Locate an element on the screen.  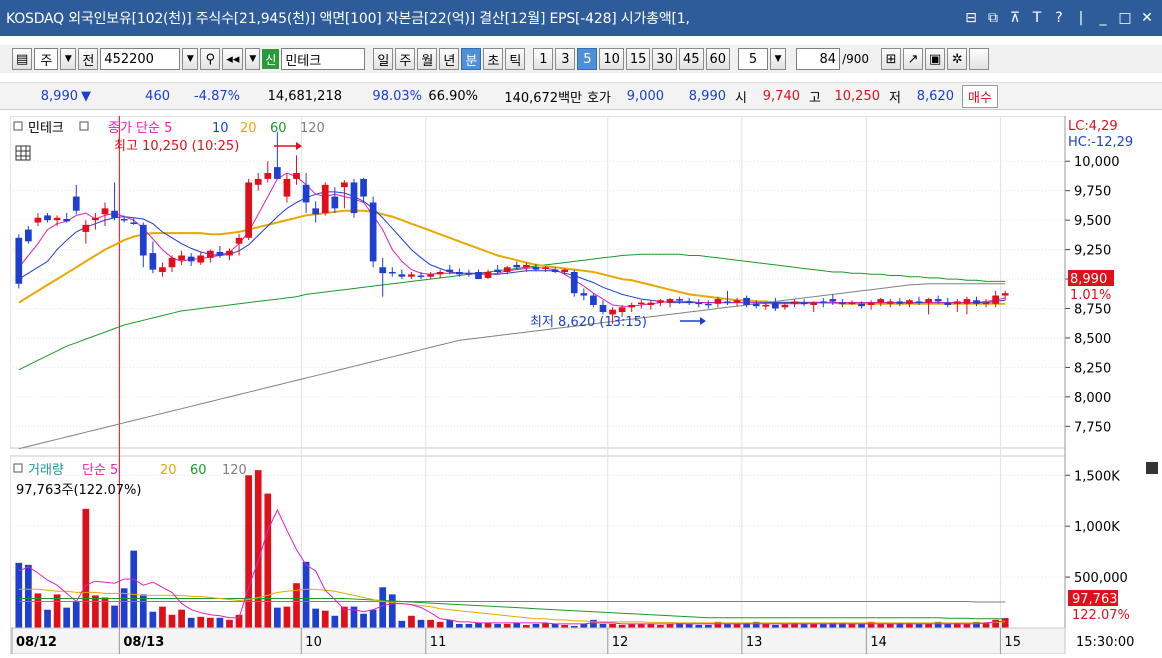
x-tick-label: 14 is located at coordinates (878, 642).